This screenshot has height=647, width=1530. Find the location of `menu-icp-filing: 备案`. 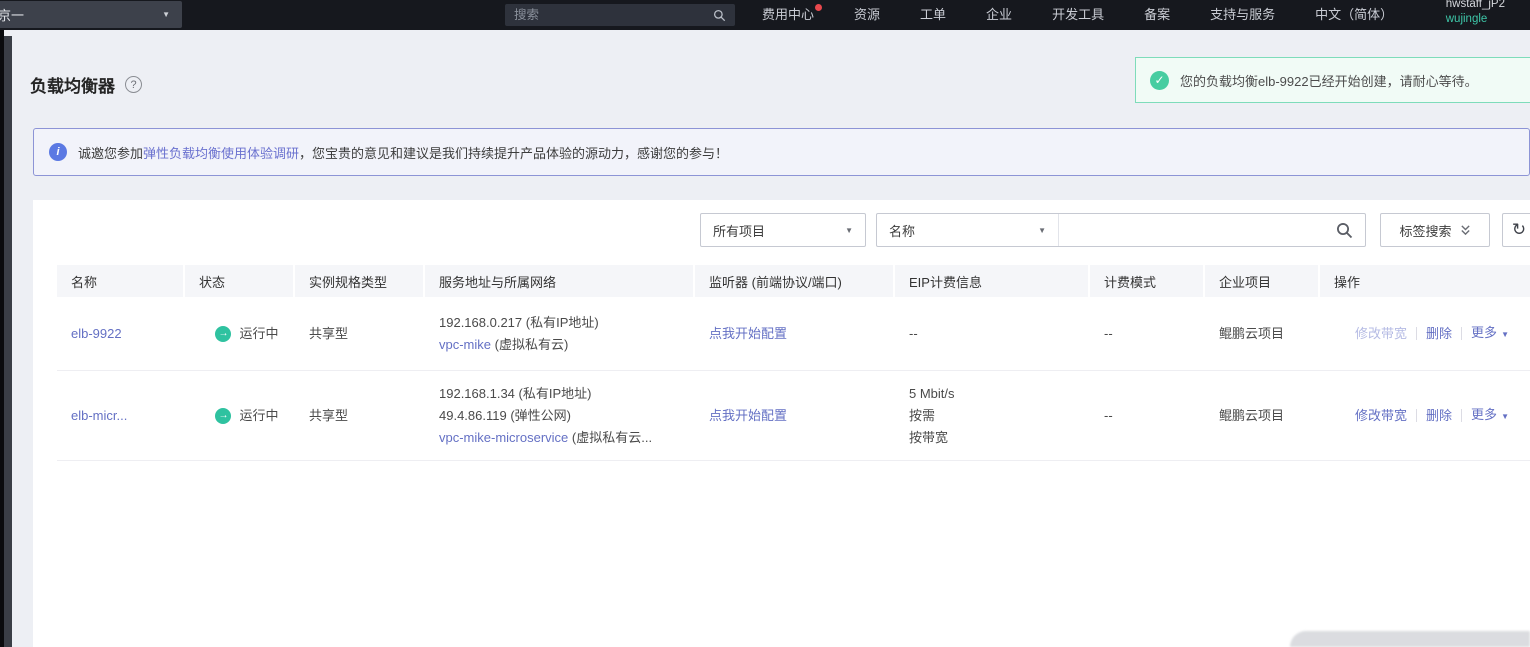

menu-icp-filing: 备案 is located at coordinates (1157, 15).